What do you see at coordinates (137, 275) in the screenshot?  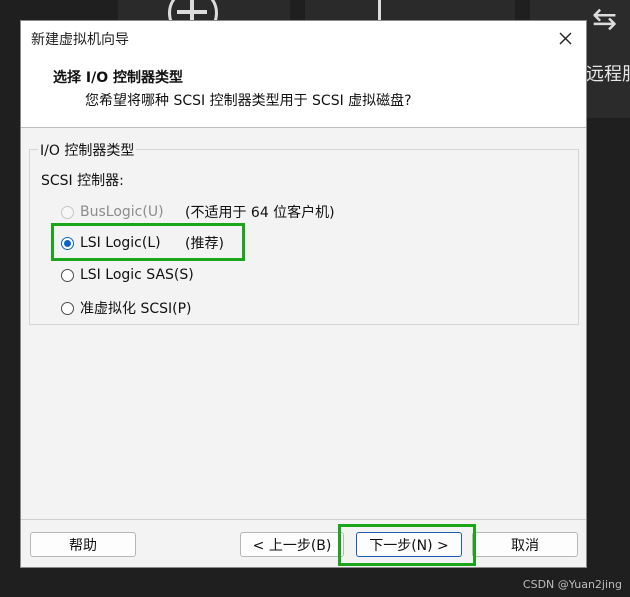 I see `option-label: LSI Logic SAS(S)` at bounding box center [137, 275].